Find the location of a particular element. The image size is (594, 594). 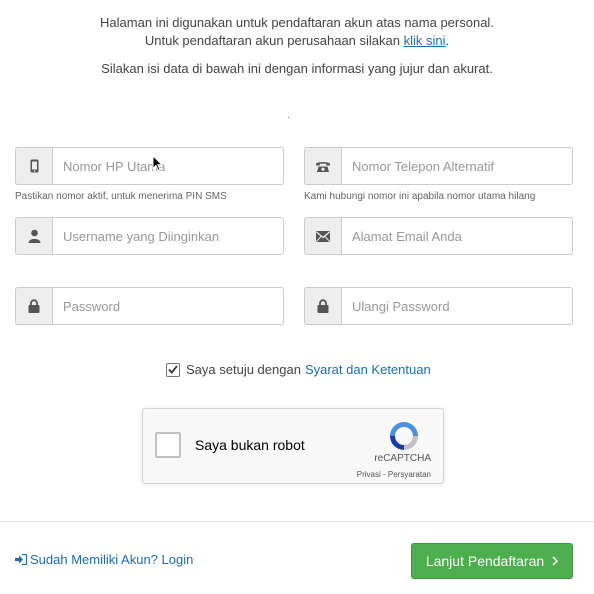

phone-main-group is located at coordinates (149, 166).